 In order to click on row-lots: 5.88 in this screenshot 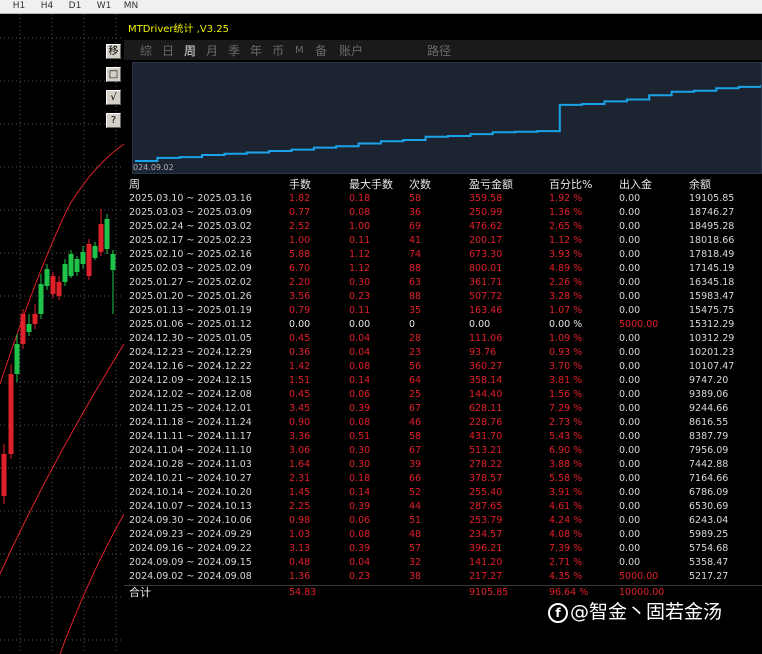, I will do `click(300, 254)`.